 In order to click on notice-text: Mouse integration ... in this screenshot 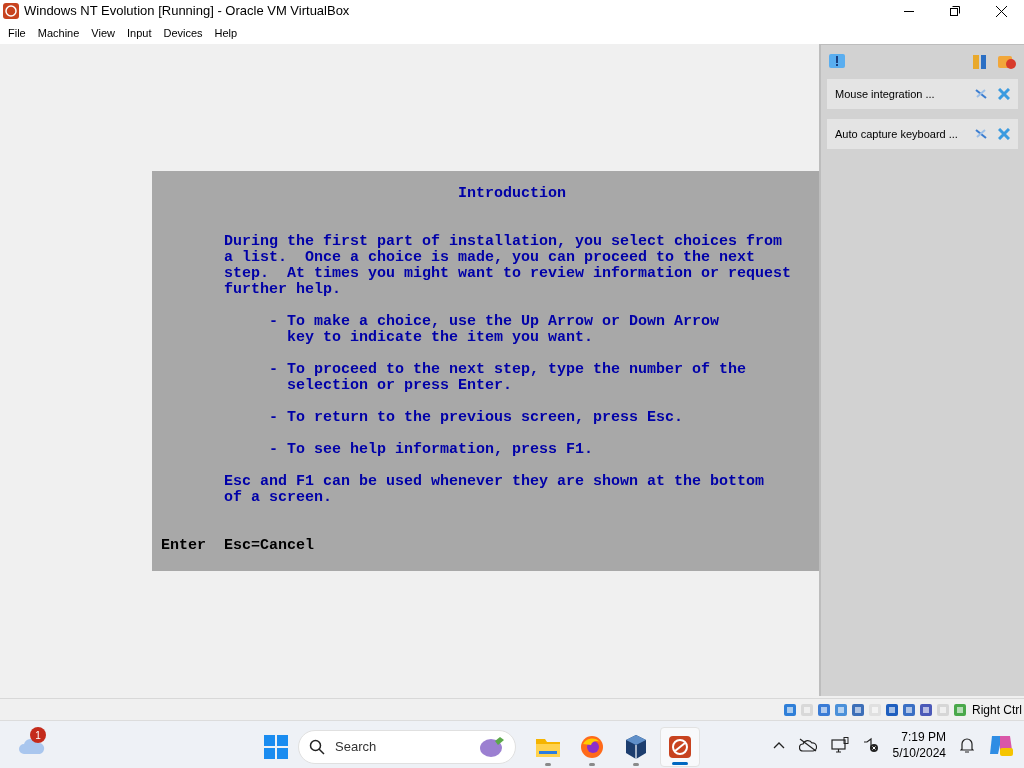, I will do `click(885, 94)`.